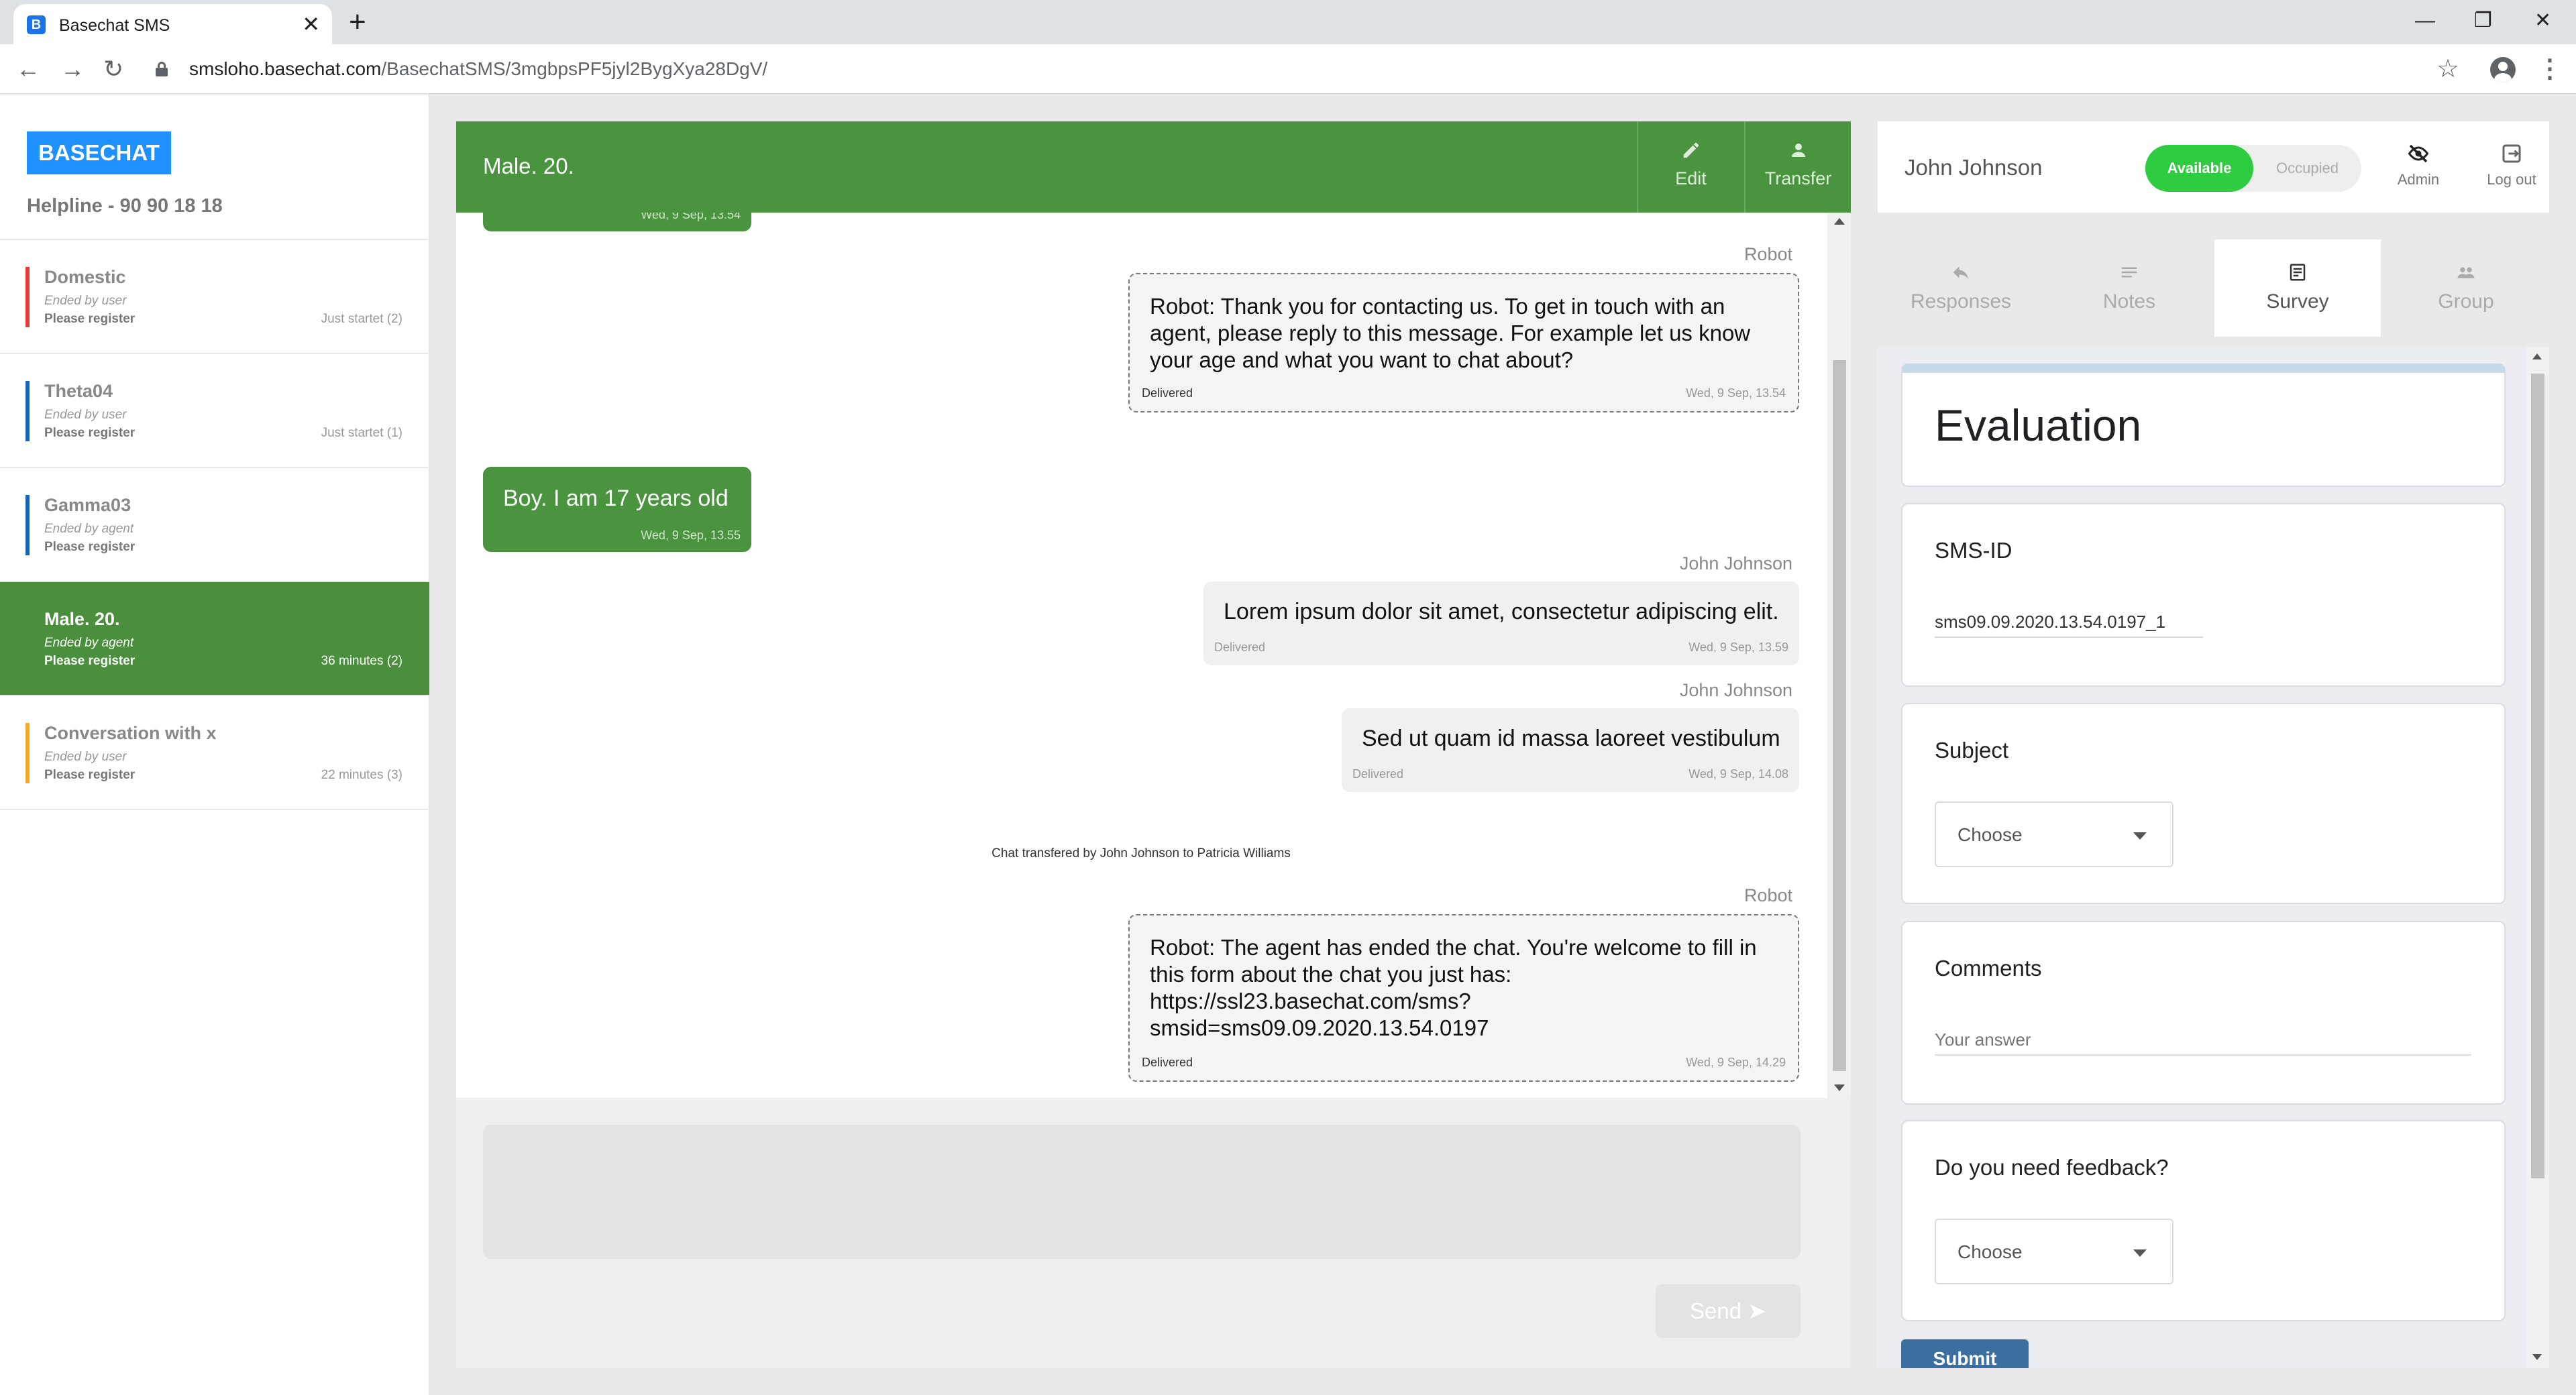 The height and width of the screenshot is (1395, 2576). Describe the element at coordinates (113, 69) in the screenshot. I see `reload-icon: ↻` at that location.